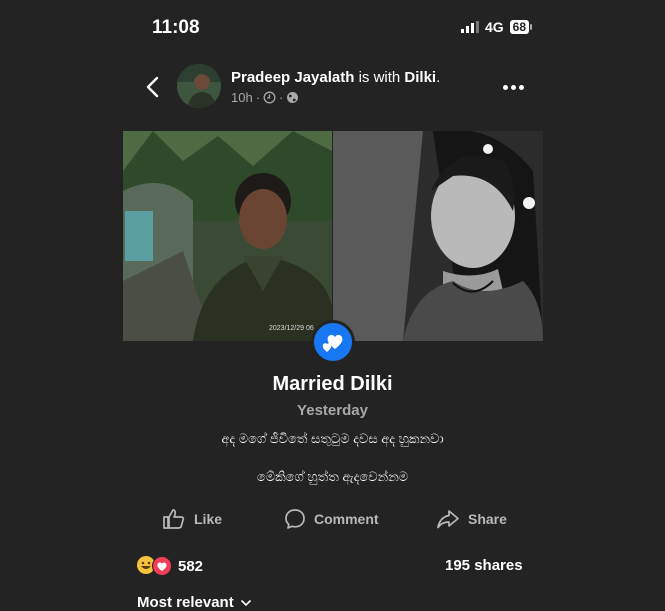 The image size is (665, 611). What do you see at coordinates (332, 410) in the screenshot?
I see `life-event-date: Yesterday` at bounding box center [332, 410].